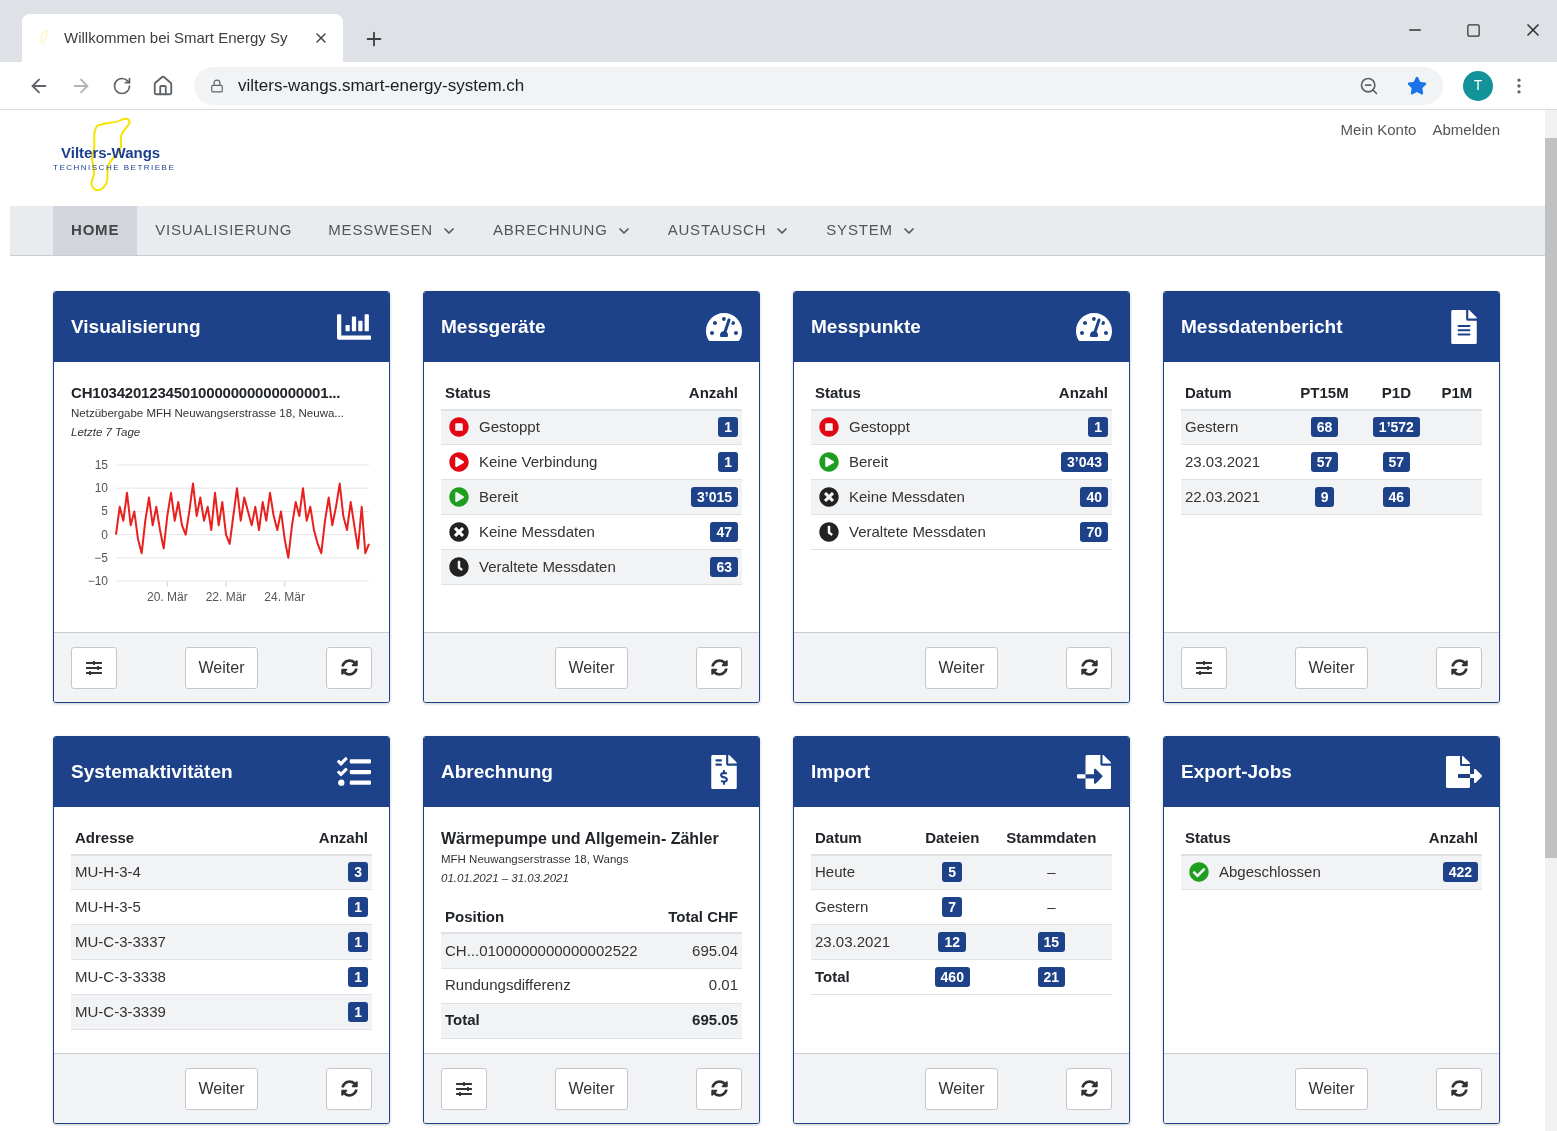 The width and height of the screenshot is (1557, 1131). Describe the element at coordinates (869, 461) in the screenshot. I see `status-label: Bereit` at that location.